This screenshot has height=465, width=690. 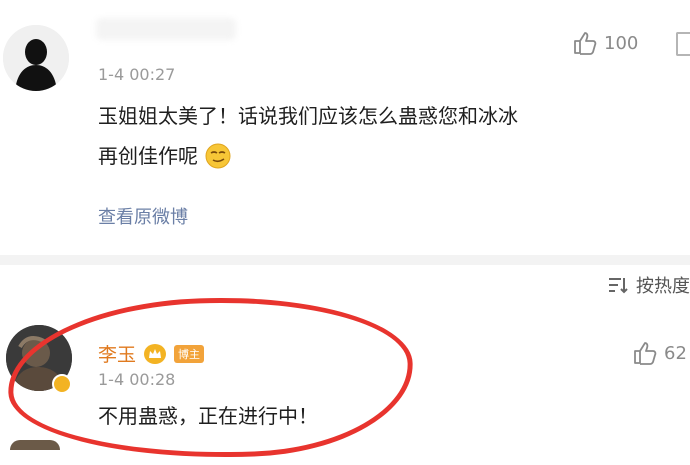 I want to click on reply-like-count: 62, so click(x=675, y=353).